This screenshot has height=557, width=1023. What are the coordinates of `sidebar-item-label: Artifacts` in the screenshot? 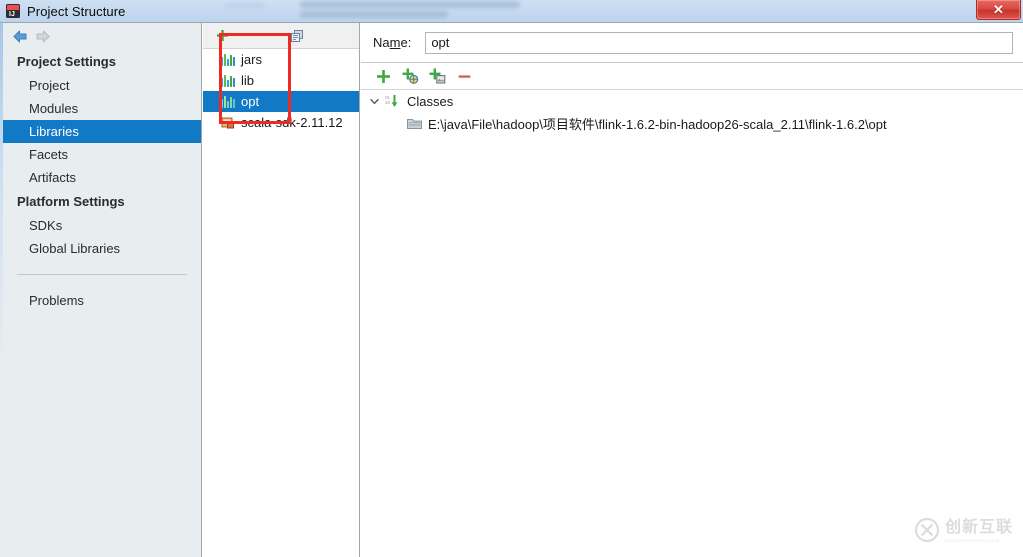 It's located at (52, 177).